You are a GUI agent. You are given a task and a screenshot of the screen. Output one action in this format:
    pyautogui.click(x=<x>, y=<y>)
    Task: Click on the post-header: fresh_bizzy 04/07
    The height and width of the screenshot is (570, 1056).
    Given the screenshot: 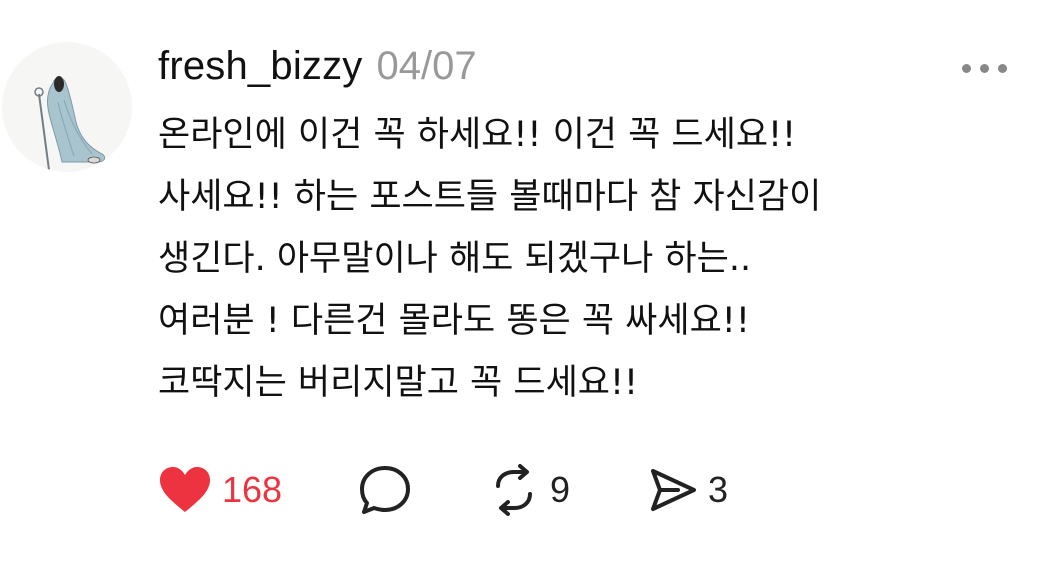 What is the action you would take?
    pyautogui.click(x=317, y=69)
    